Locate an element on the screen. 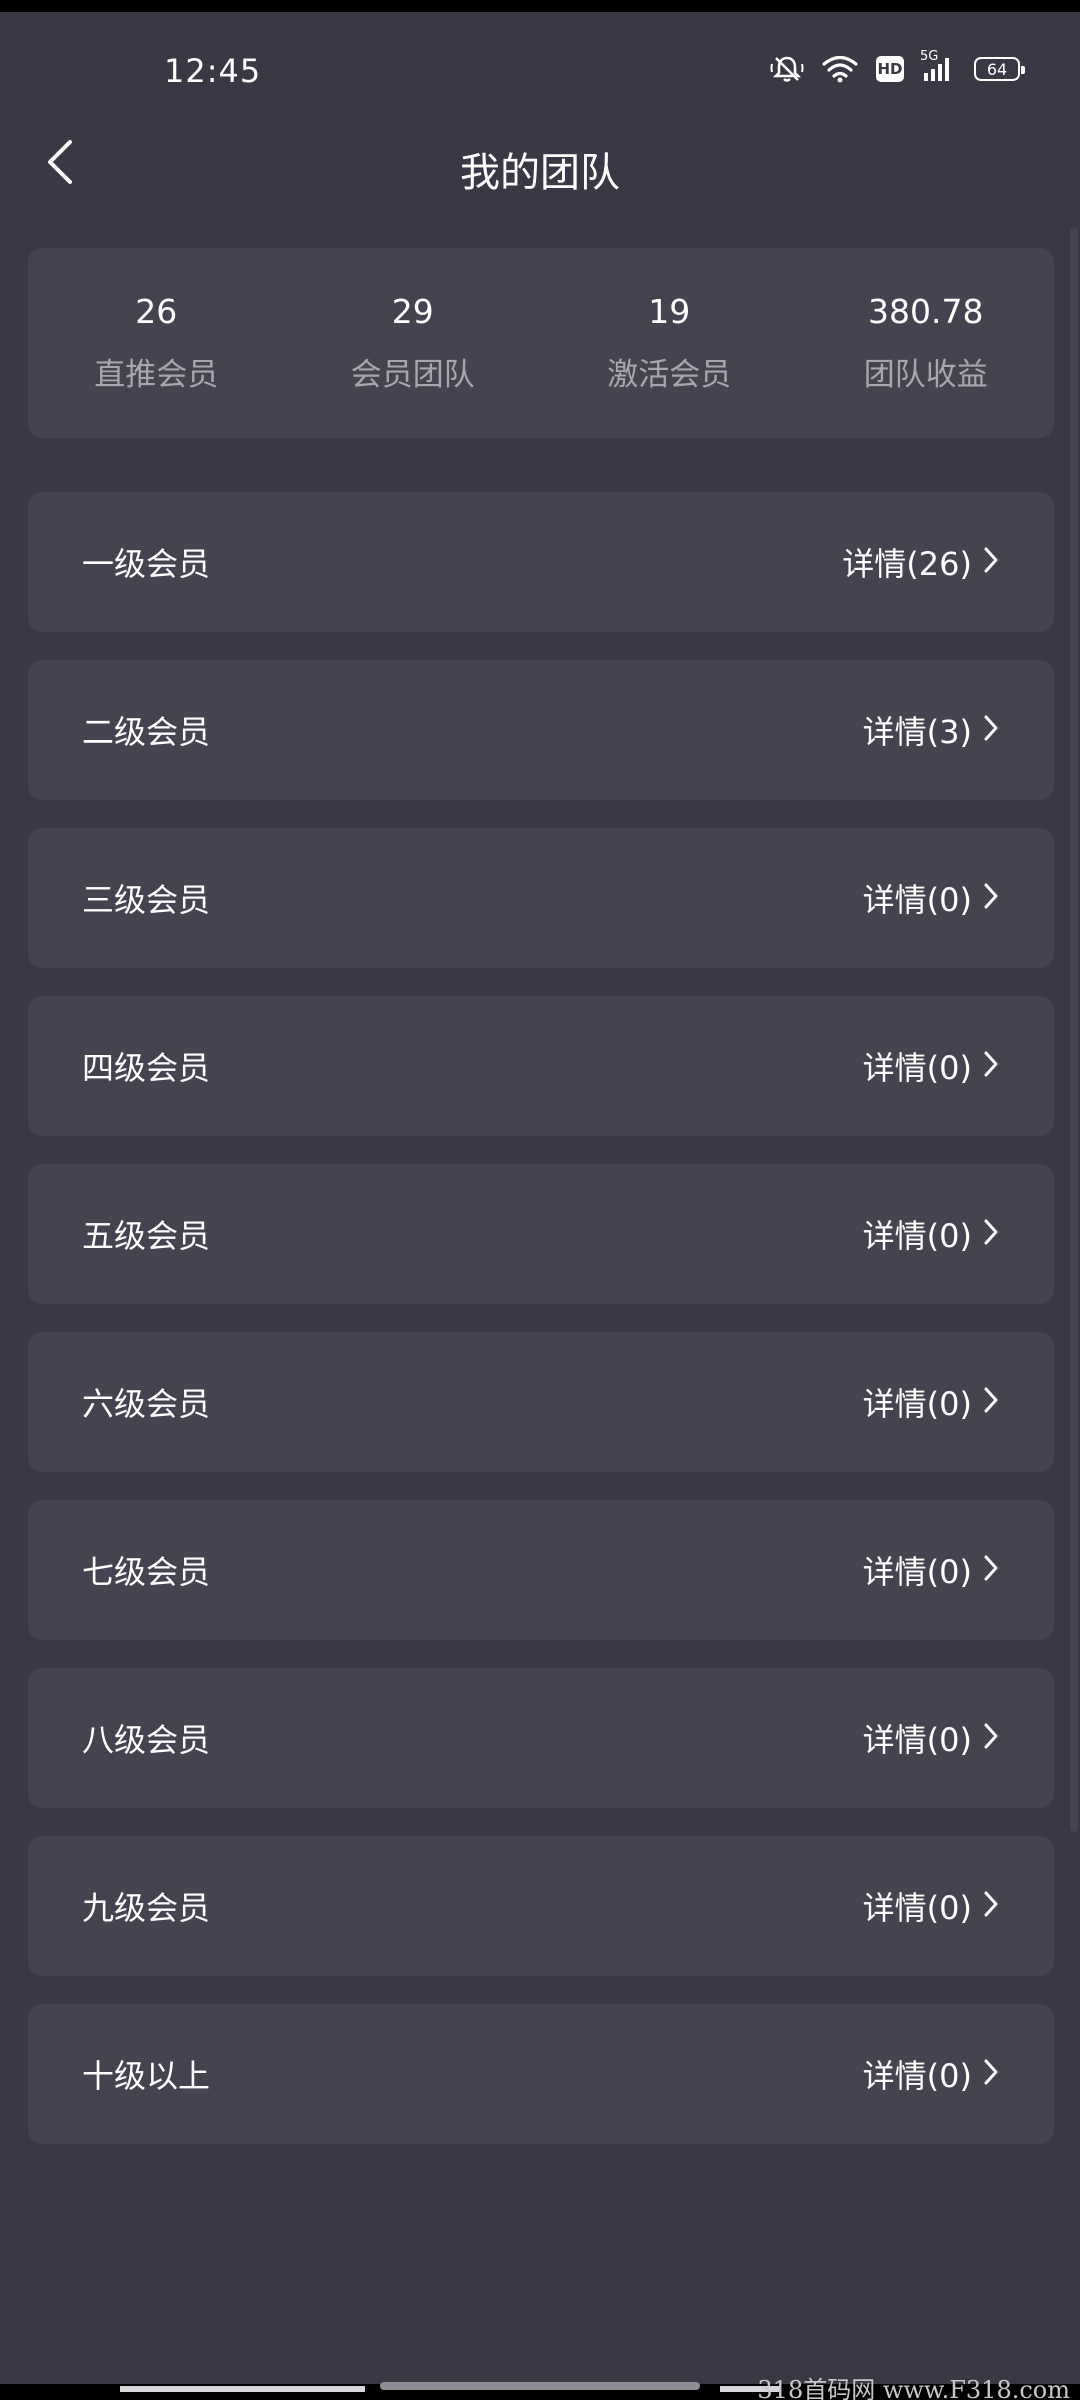 The image size is (1080, 2400). scrollbar is located at coordinates (1074, 1030).